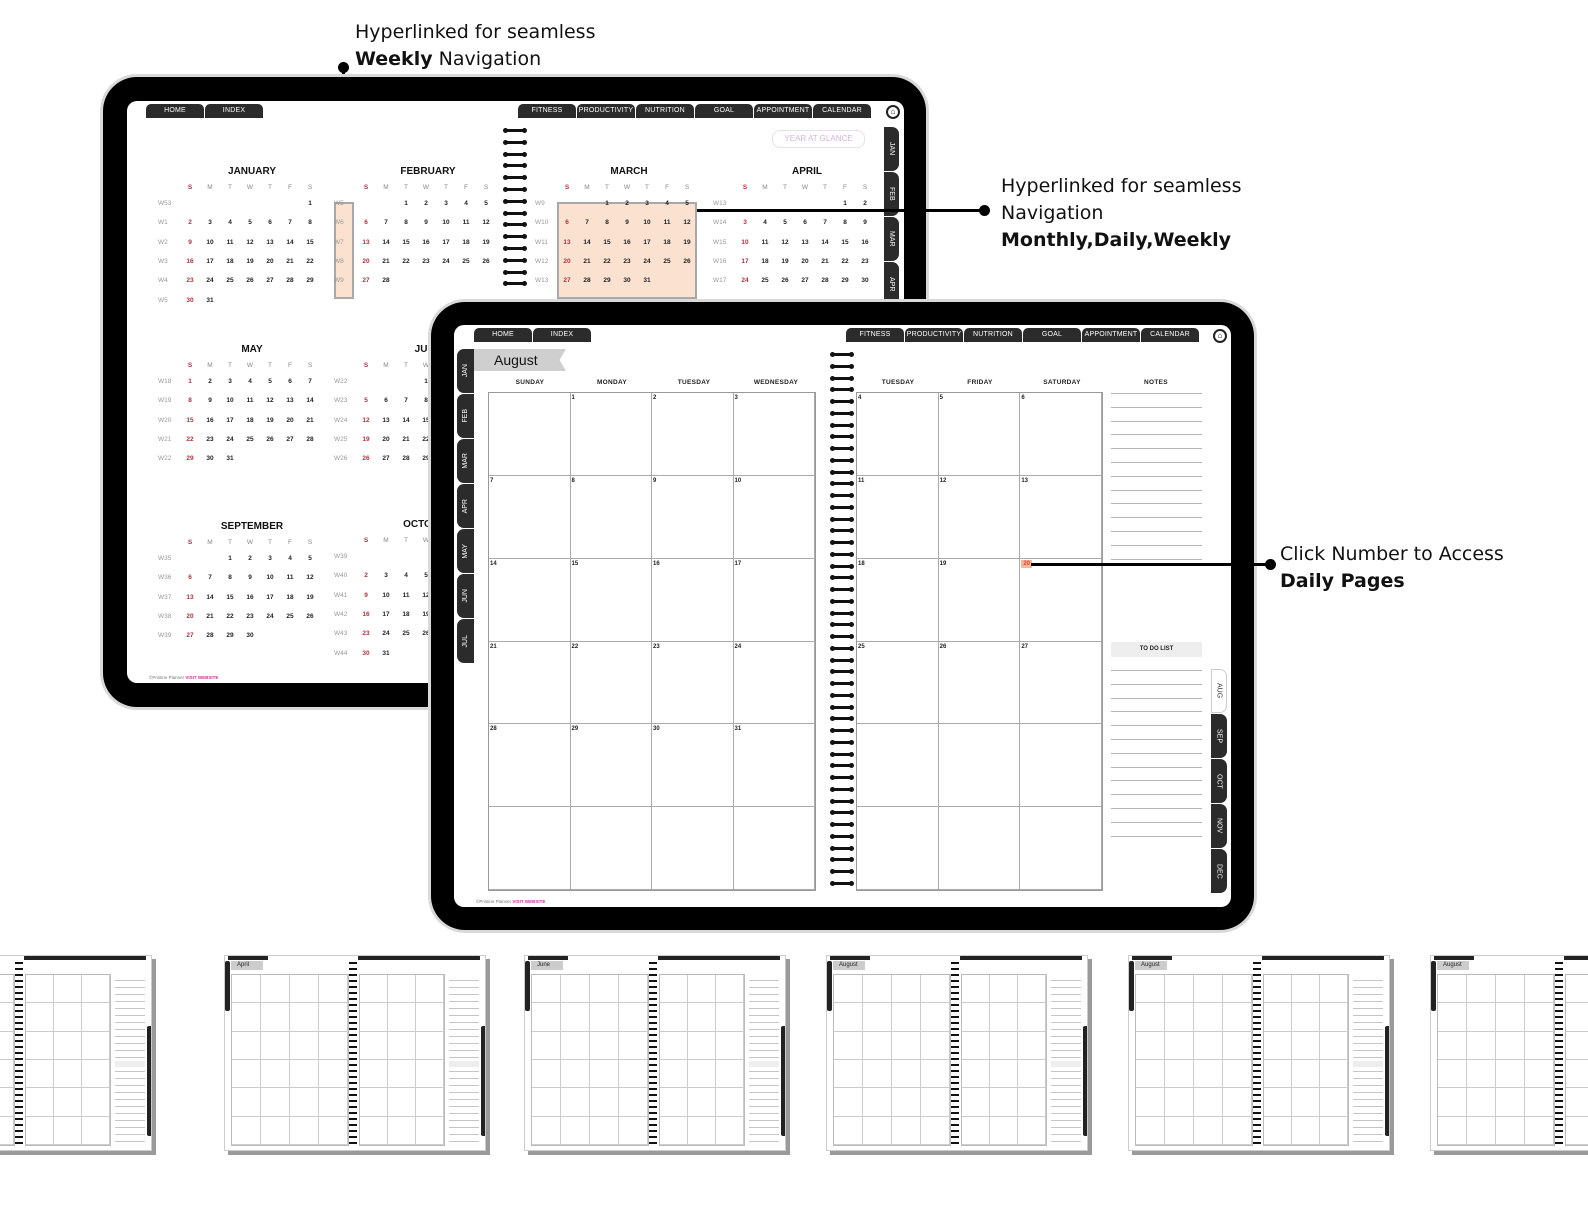  What do you see at coordinates (310, 280) in the screenshot?
I see `day-link: 29` at bounding box center [310, 280].